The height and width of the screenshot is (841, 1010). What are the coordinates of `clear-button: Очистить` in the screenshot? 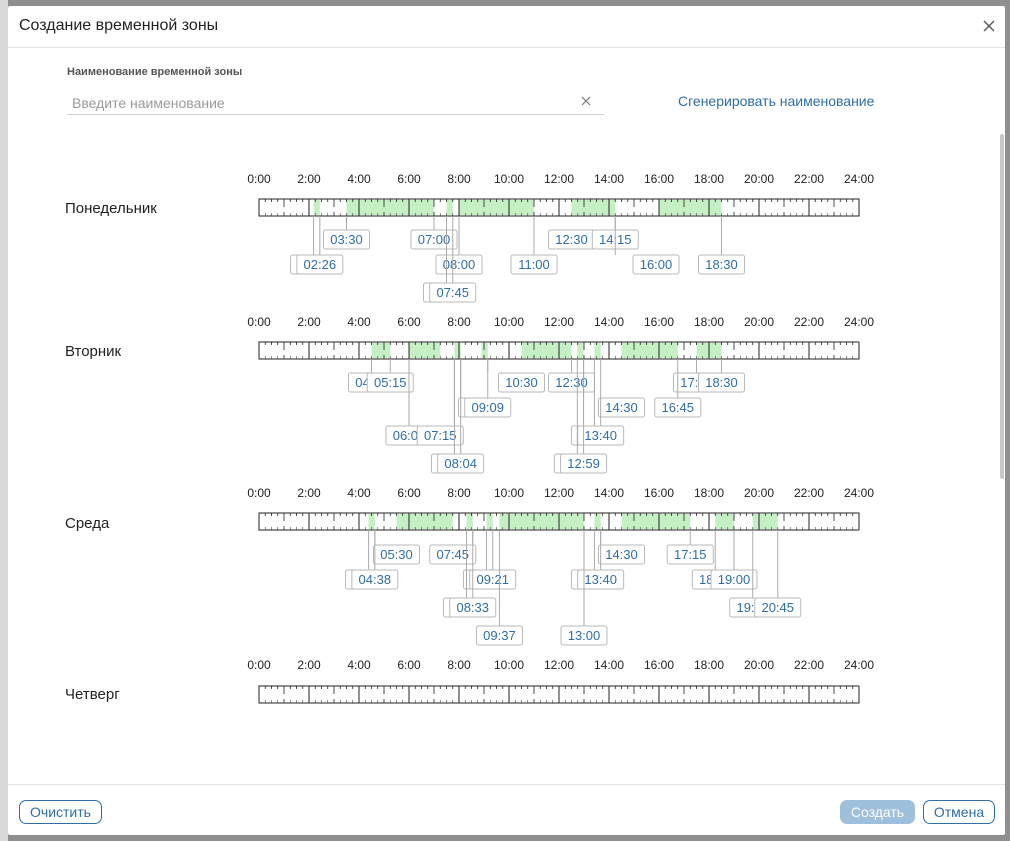 It's located at (60, 812).